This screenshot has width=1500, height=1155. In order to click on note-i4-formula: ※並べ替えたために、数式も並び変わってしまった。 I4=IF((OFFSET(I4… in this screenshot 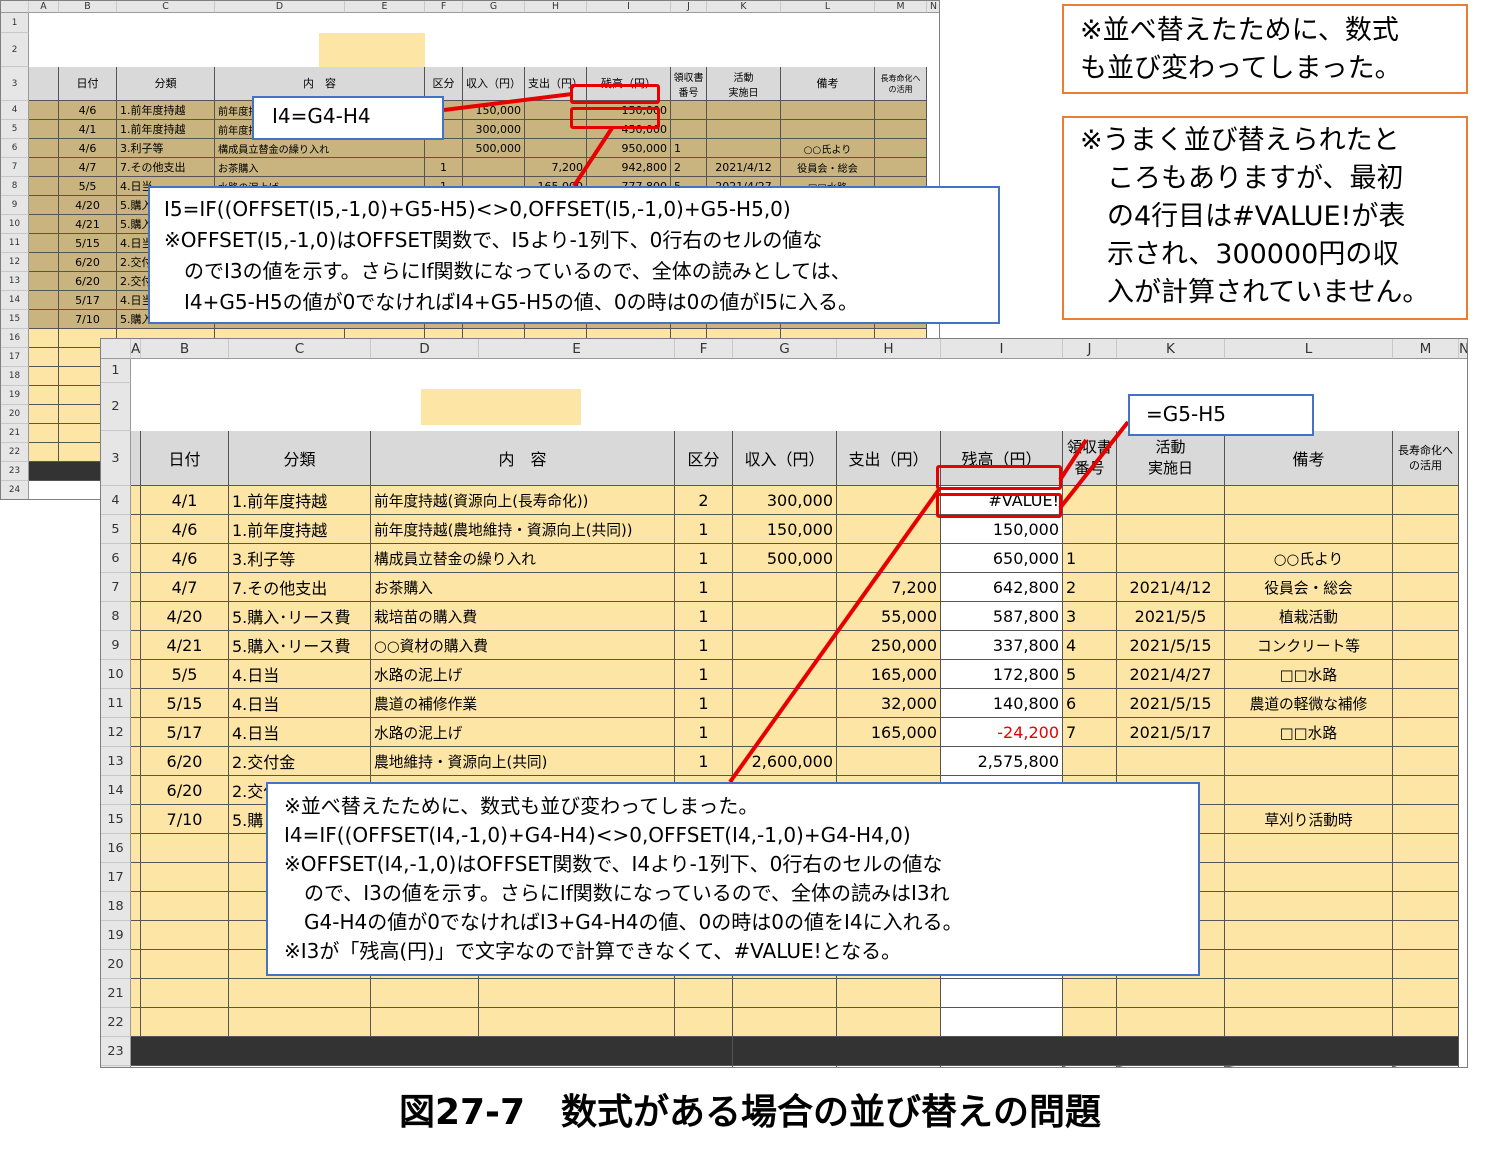, I will do `click(733, 879)`.